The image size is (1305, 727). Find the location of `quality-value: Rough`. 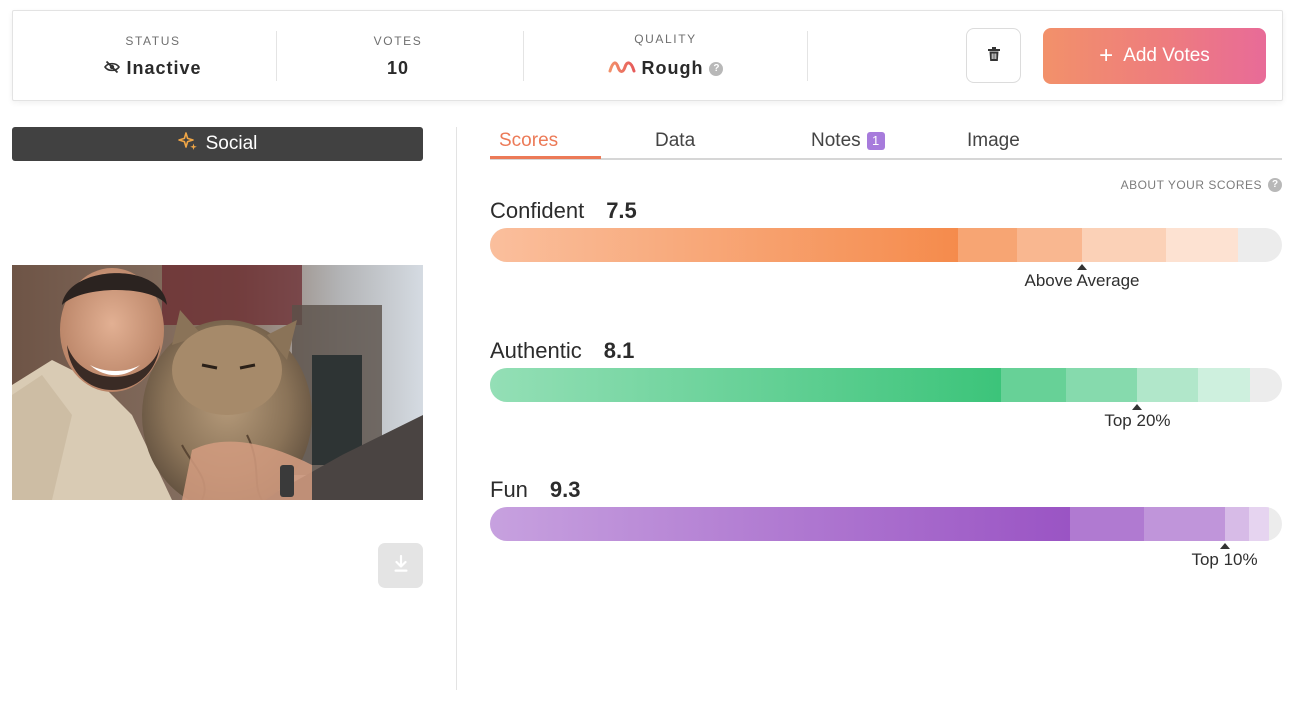

quality-value: Rough is located at coordinates (672, 68).